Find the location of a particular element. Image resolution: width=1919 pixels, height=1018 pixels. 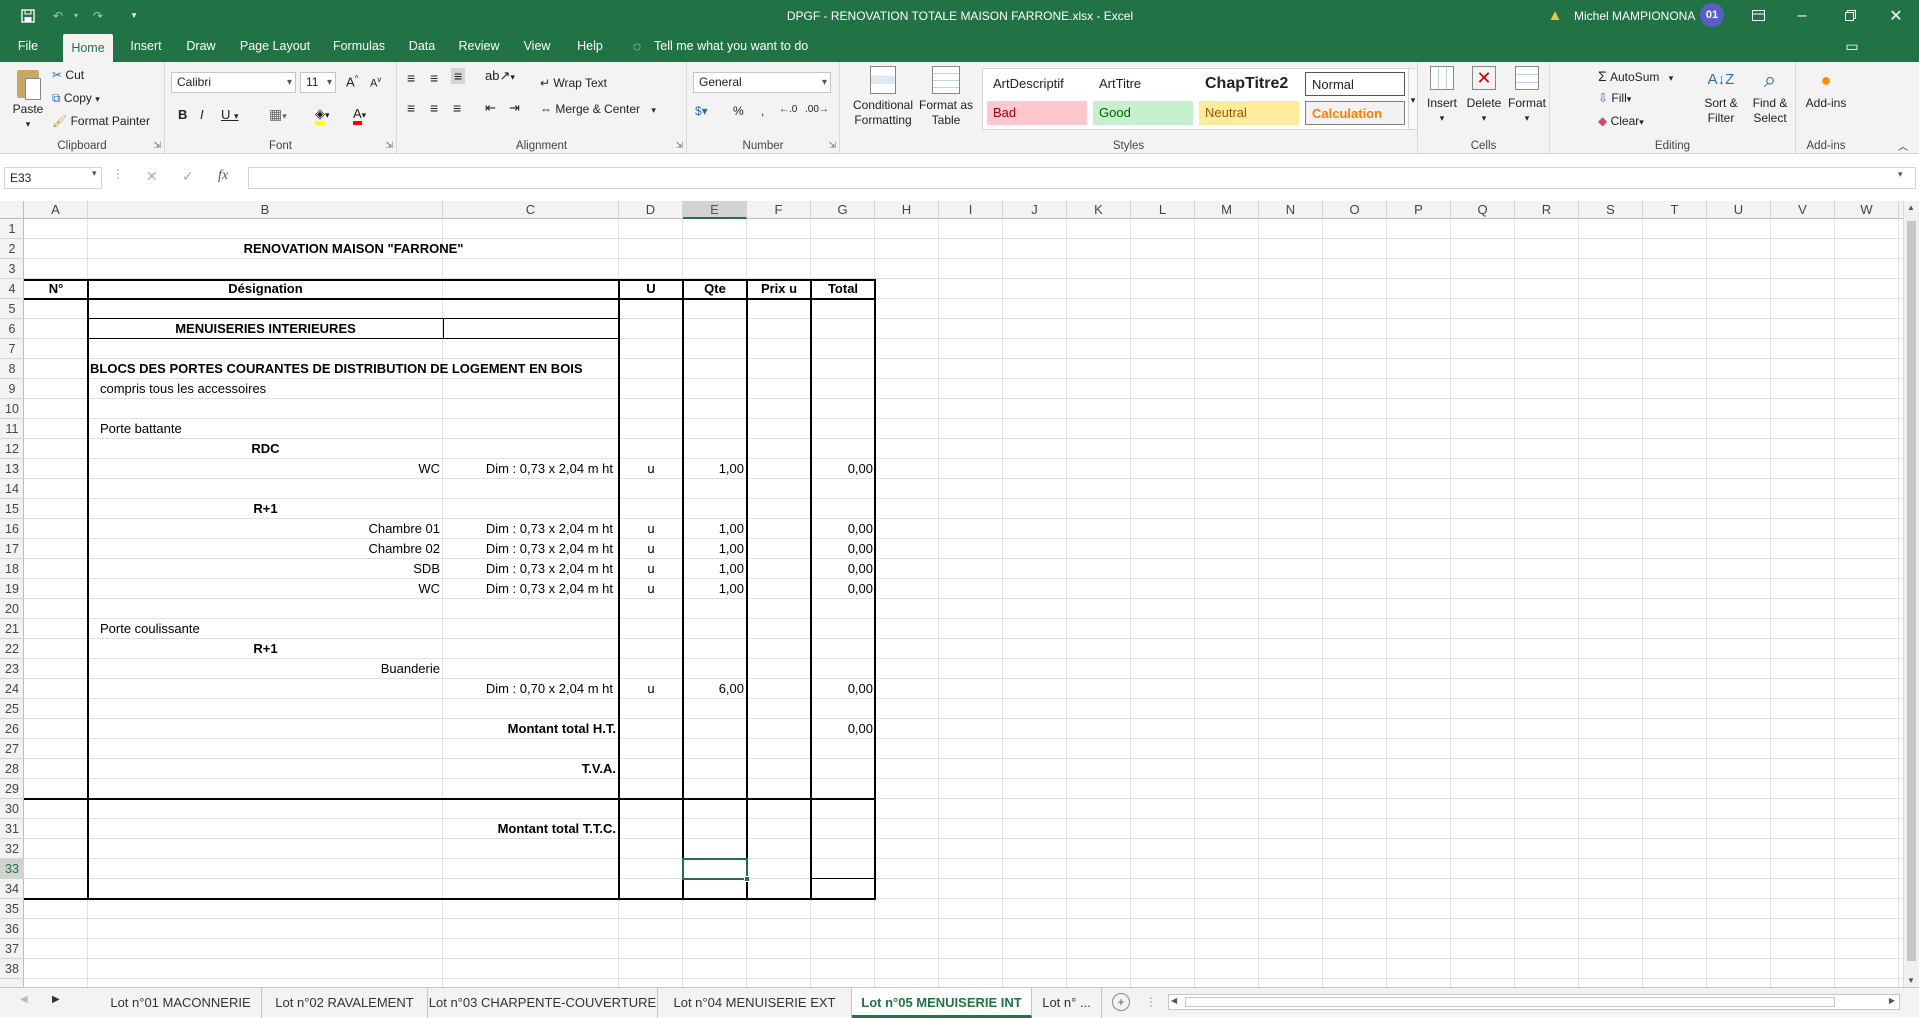

row-header-20: 20 is located at coordinates (12, 609).